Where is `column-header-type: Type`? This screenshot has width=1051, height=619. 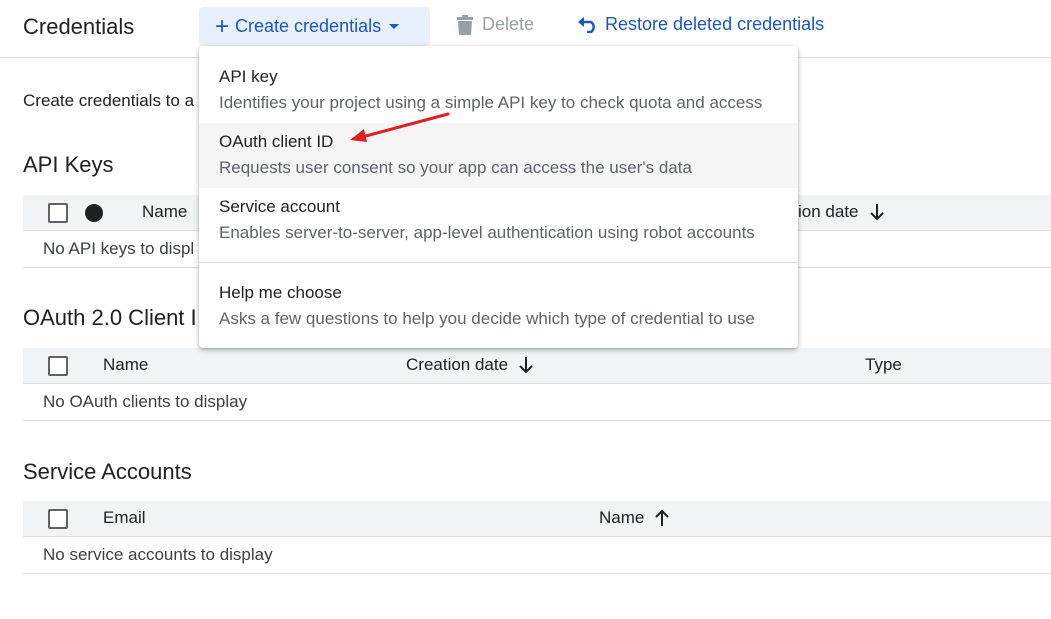 column-header-type: Type is located at coordinates (883, 365).